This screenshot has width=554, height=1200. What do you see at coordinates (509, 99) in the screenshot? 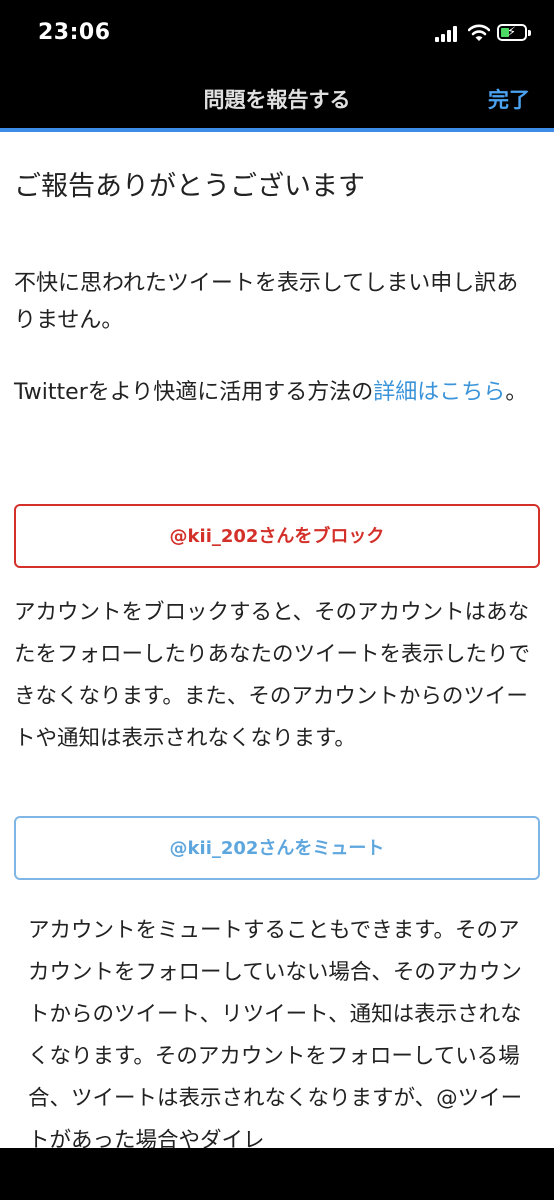
I see `done-button: 完了` at bounding box center [509, 99].